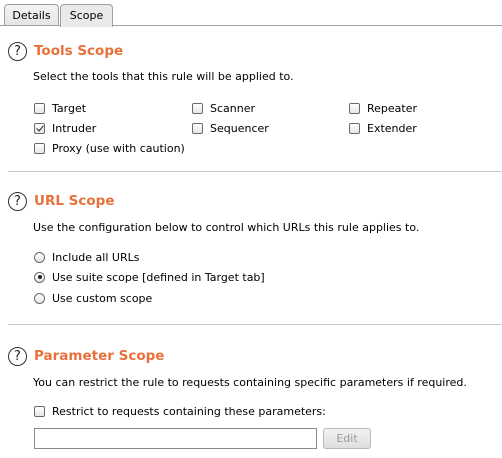 This screenshot has width=502, height=458. What do you see at coordinates (175, 438) in the screenshot?
I see `parameters-input` at bounding box center [175, 438].